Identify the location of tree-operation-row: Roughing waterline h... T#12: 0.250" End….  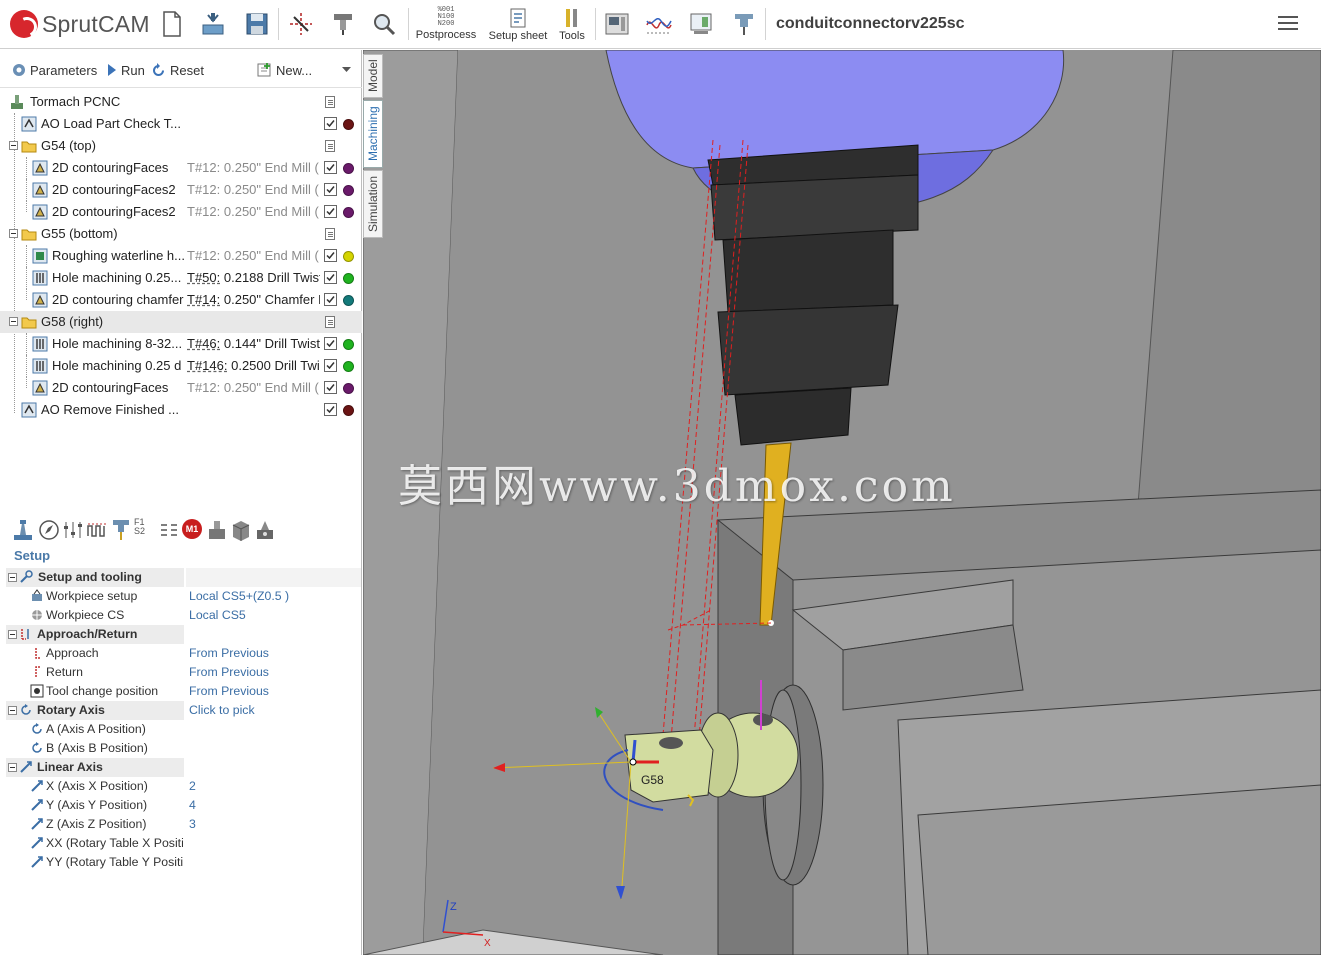
(181, 256).